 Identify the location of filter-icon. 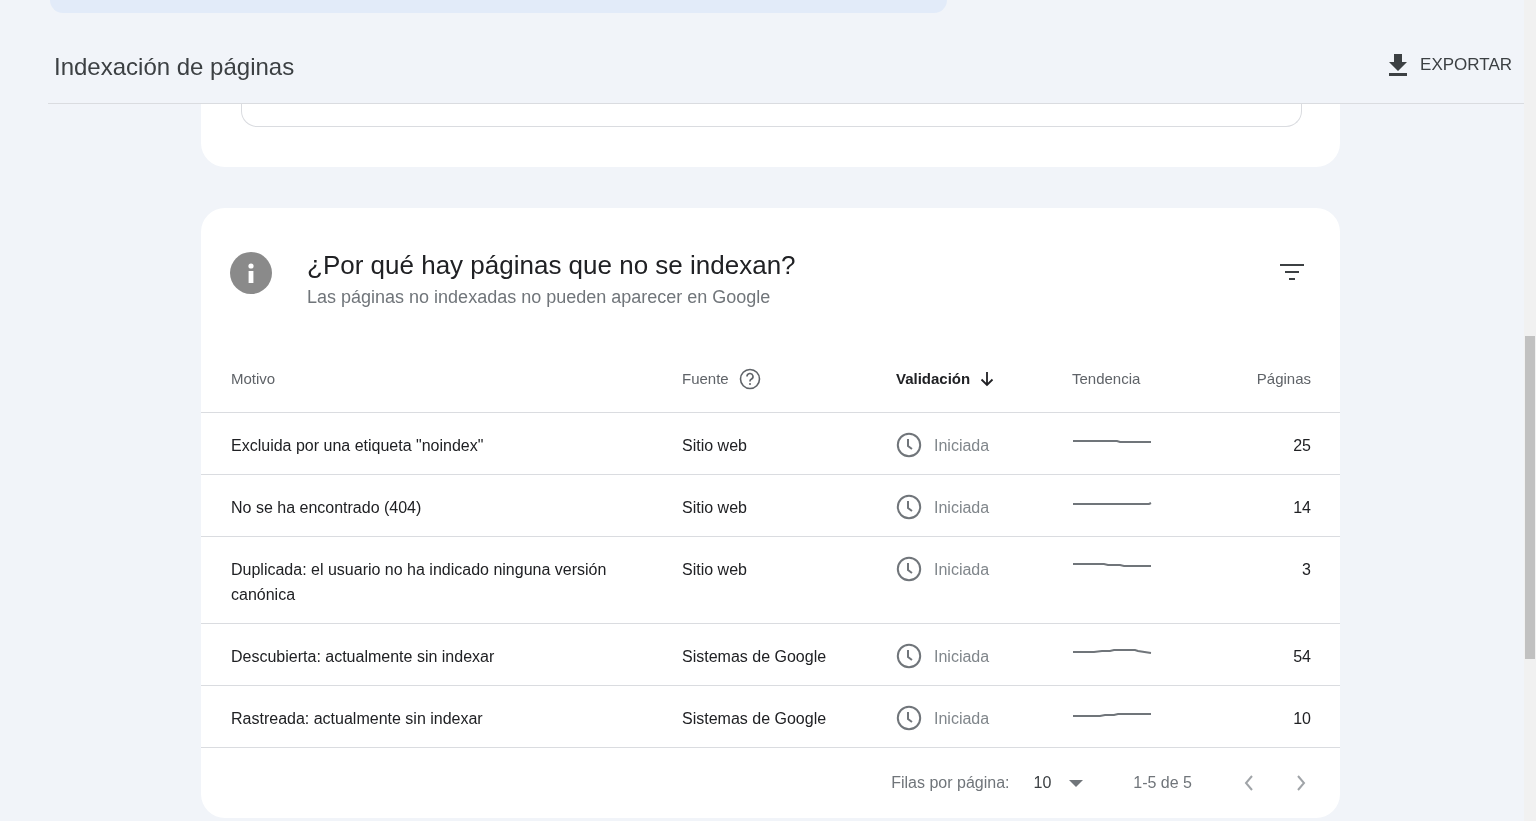
(1292, 272).